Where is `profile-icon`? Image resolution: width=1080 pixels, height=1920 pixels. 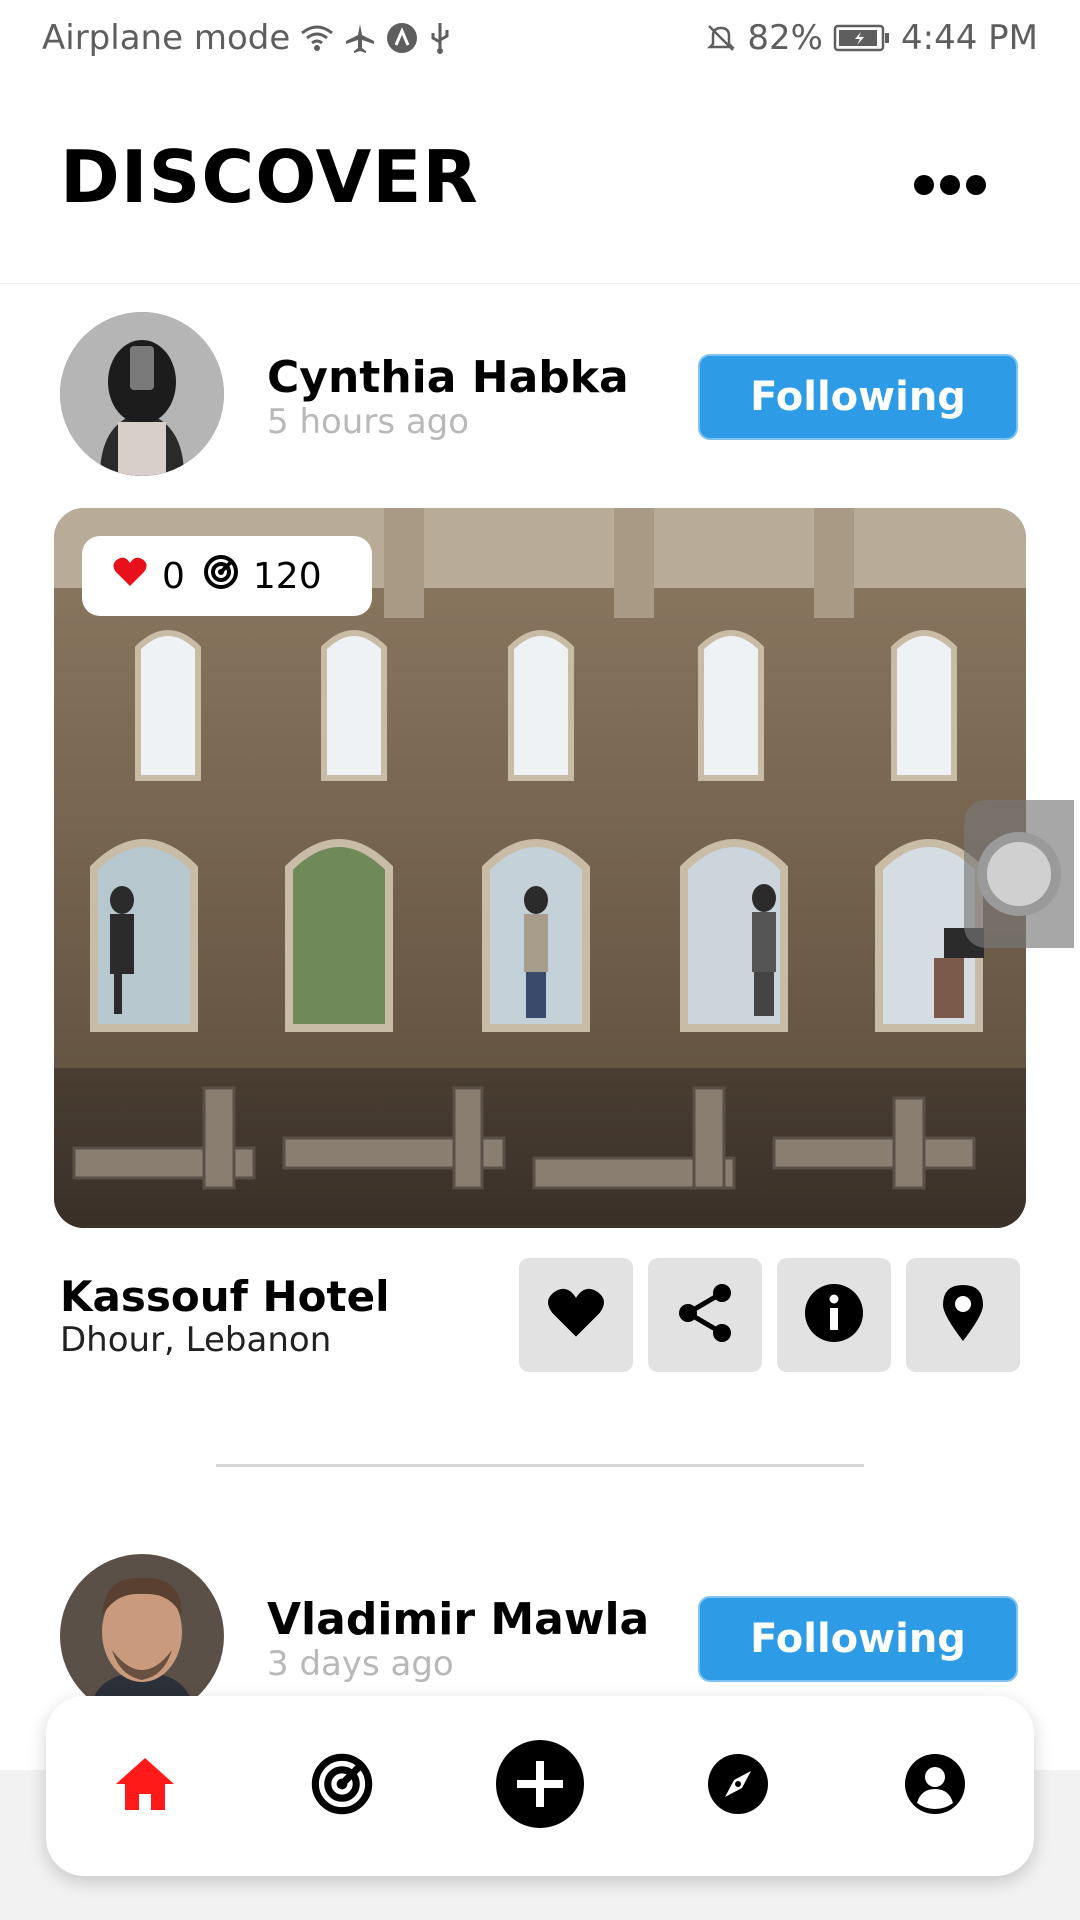
profile-icon is located at coordinates (935, 1786).